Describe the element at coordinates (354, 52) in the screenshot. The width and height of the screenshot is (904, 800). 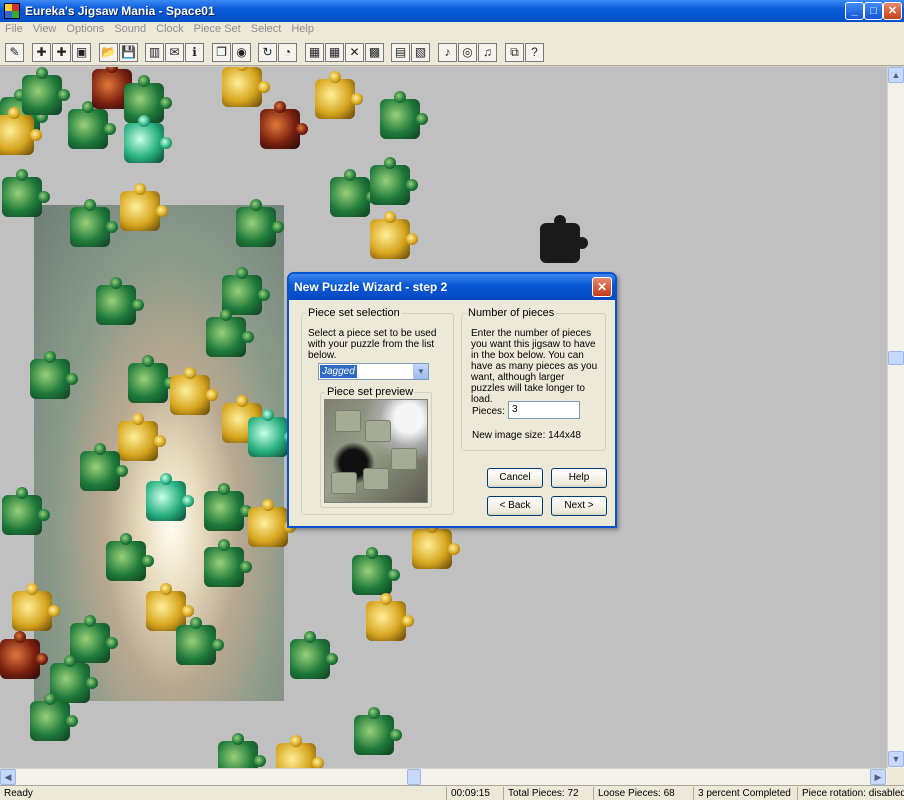
I see `close-x-icon: ✕` at that location.